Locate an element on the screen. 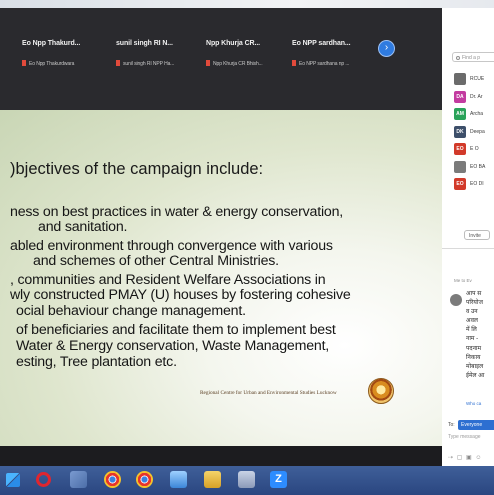 This screenshot has width=494, height=495. chat-sender: Me to Ev is located at coordinates (463, 280).